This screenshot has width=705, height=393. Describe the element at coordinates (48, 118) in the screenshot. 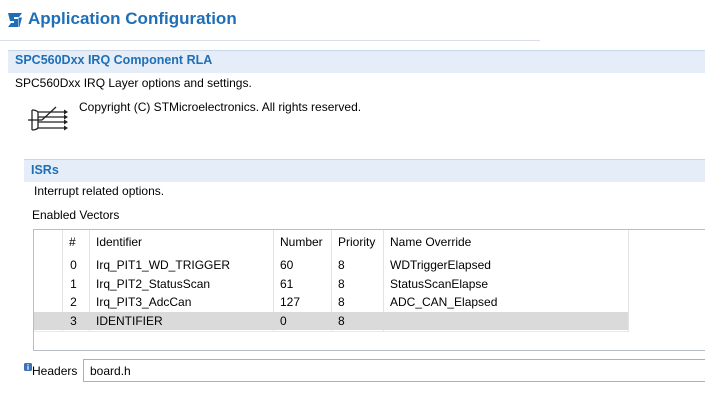

I see `irq-component-icon` at that location.